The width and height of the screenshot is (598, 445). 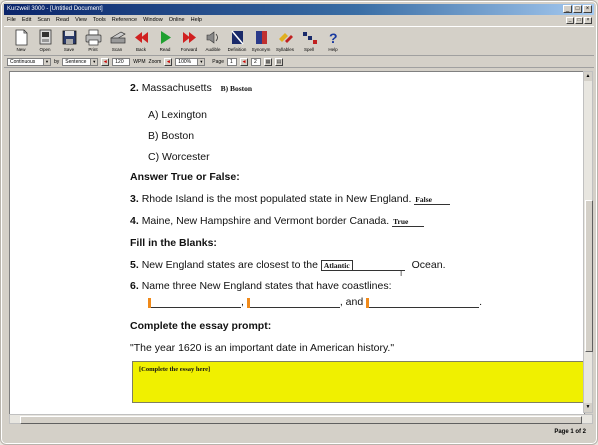 What do you see at coordinates (21, 49) in the screenshot?
I see `new-label: New` at bounding box center [21, 49].